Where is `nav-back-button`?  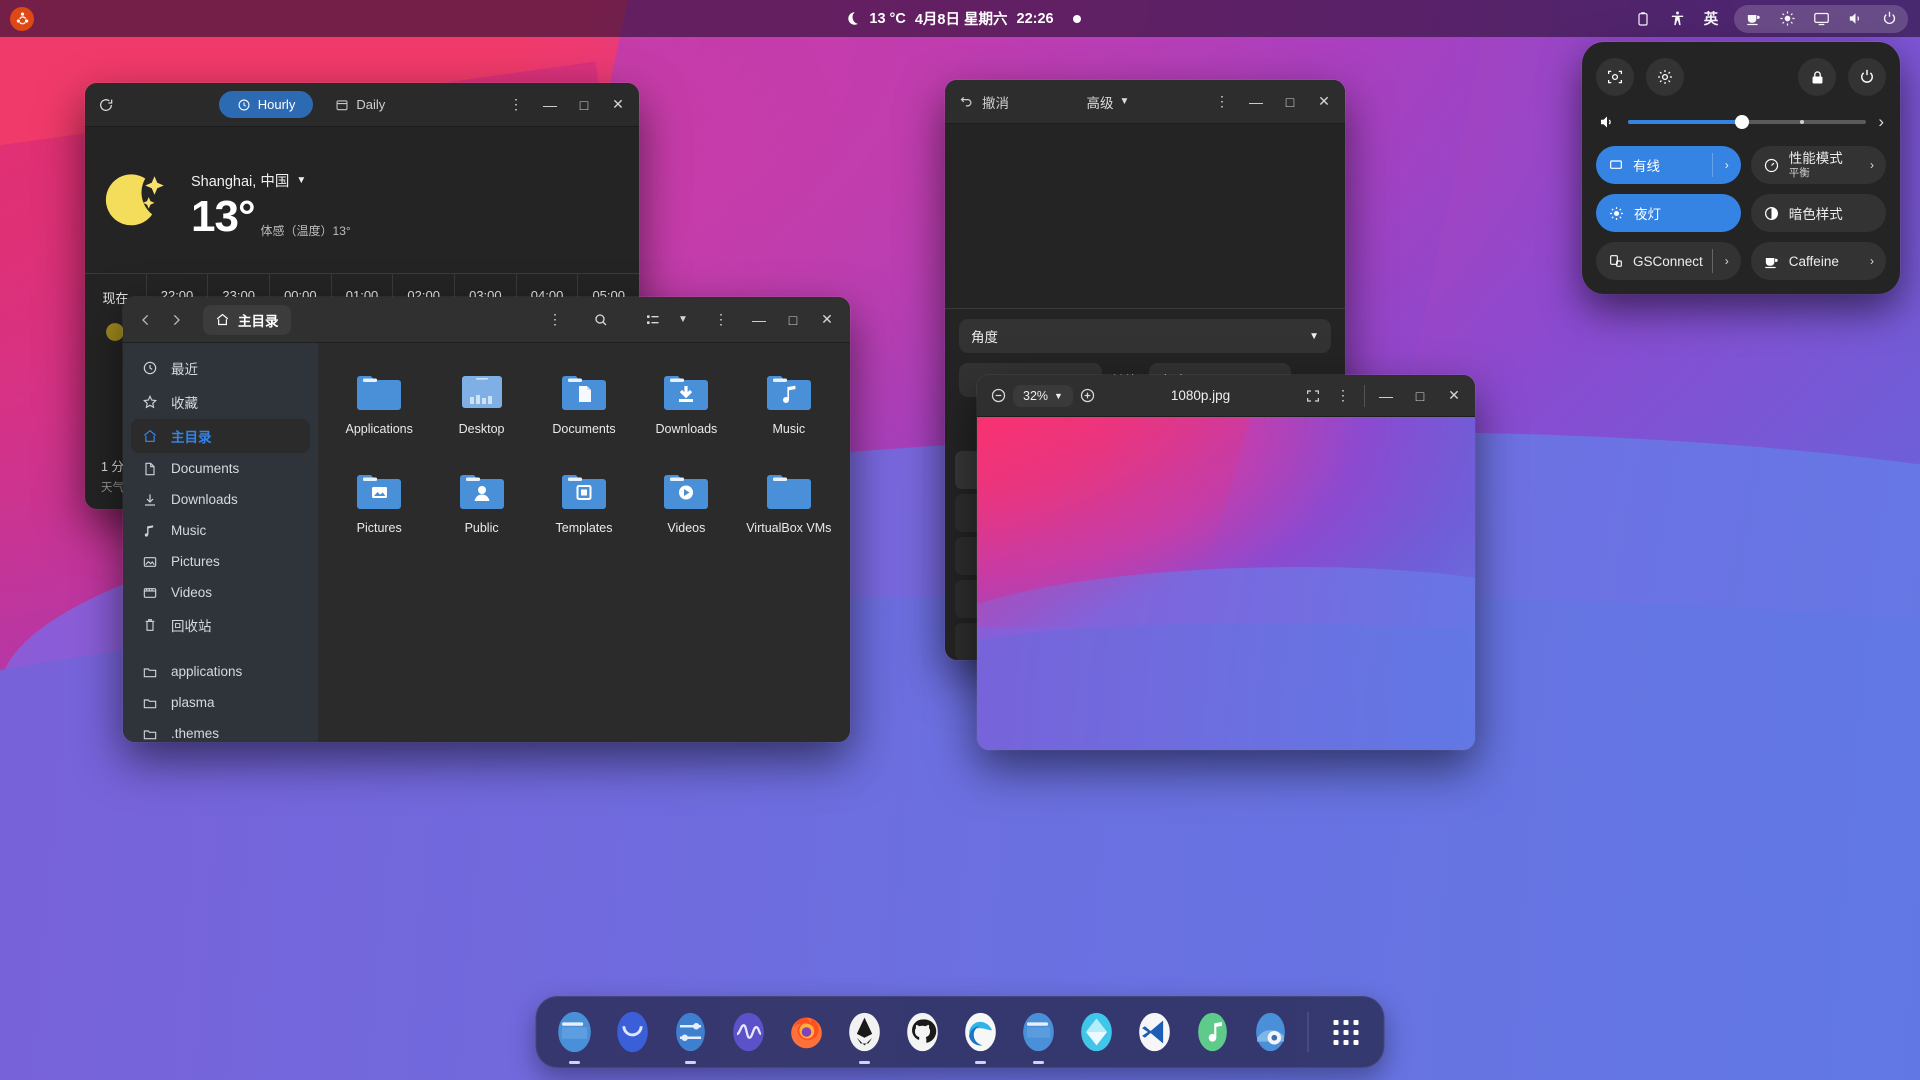
nav-back-button is located at coordinates (146, 320).